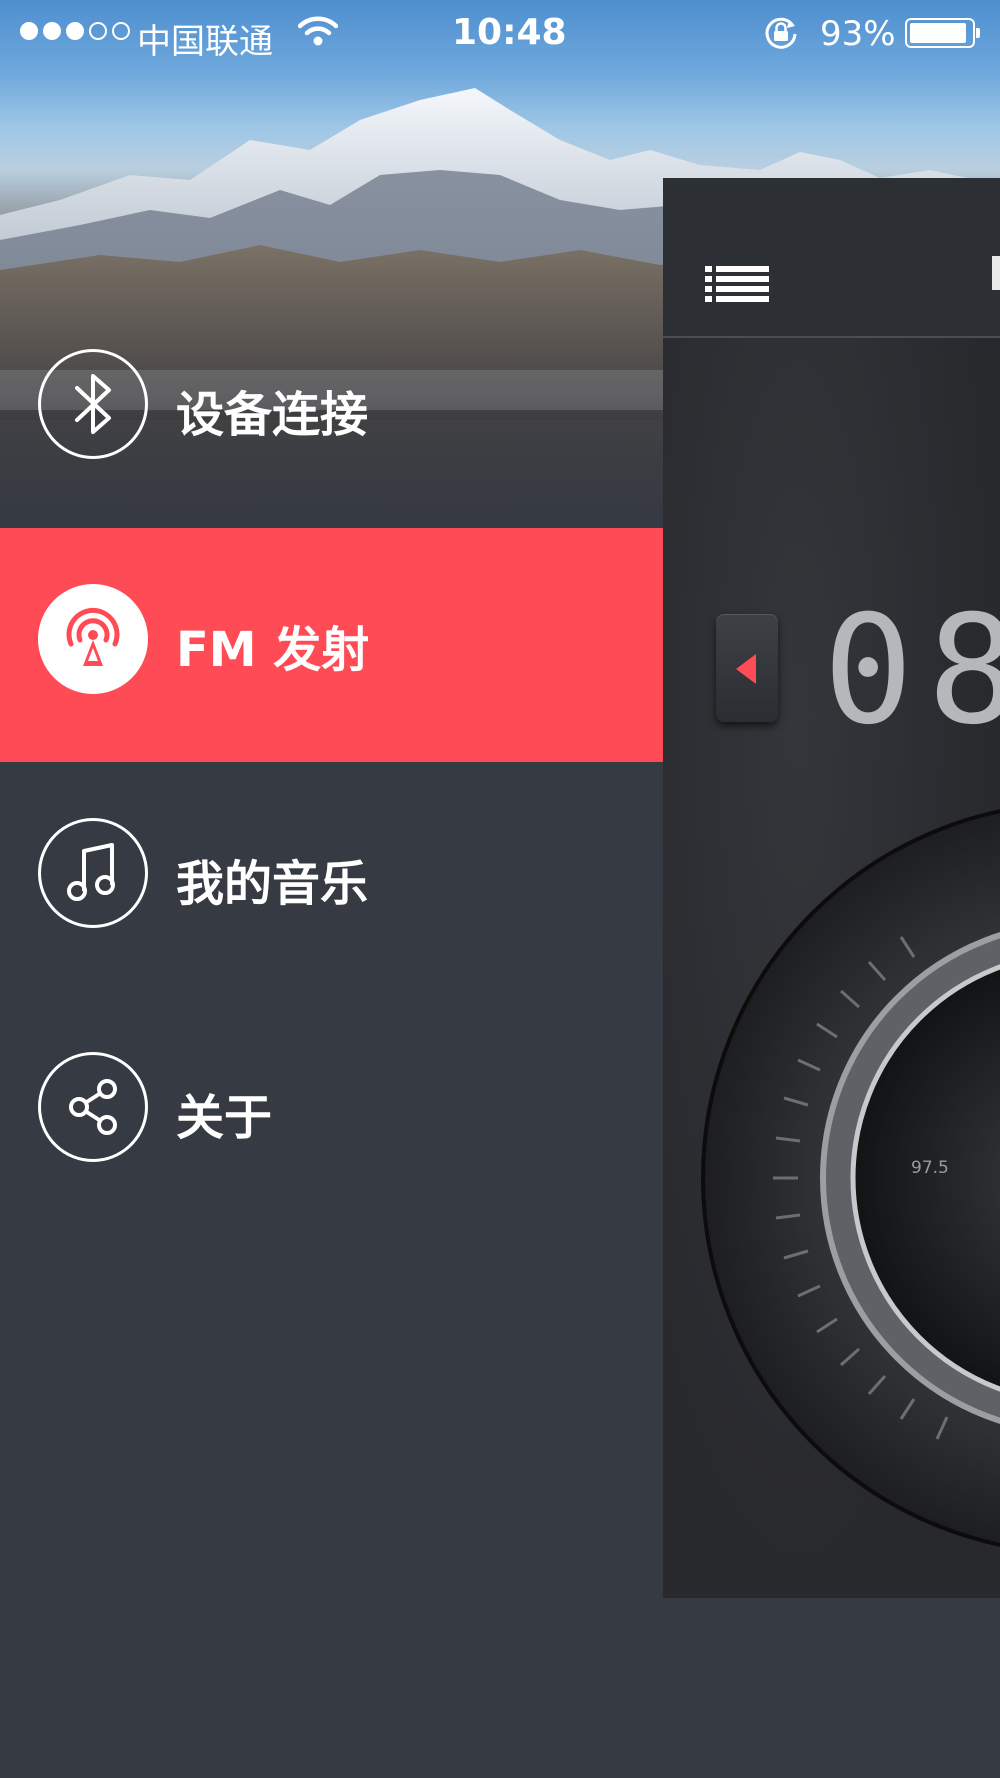 This screenshot has height=1778, width=1000. I want to click on rotation-lock-icon, so click(781, 37).